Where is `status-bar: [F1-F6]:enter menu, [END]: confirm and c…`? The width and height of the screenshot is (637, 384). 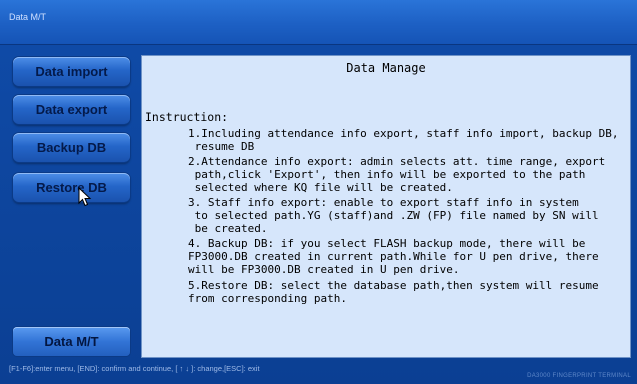
status-bar: [F1-F6]:enter menu, [END]: confirm and c… is located at coordinates (318, 372).